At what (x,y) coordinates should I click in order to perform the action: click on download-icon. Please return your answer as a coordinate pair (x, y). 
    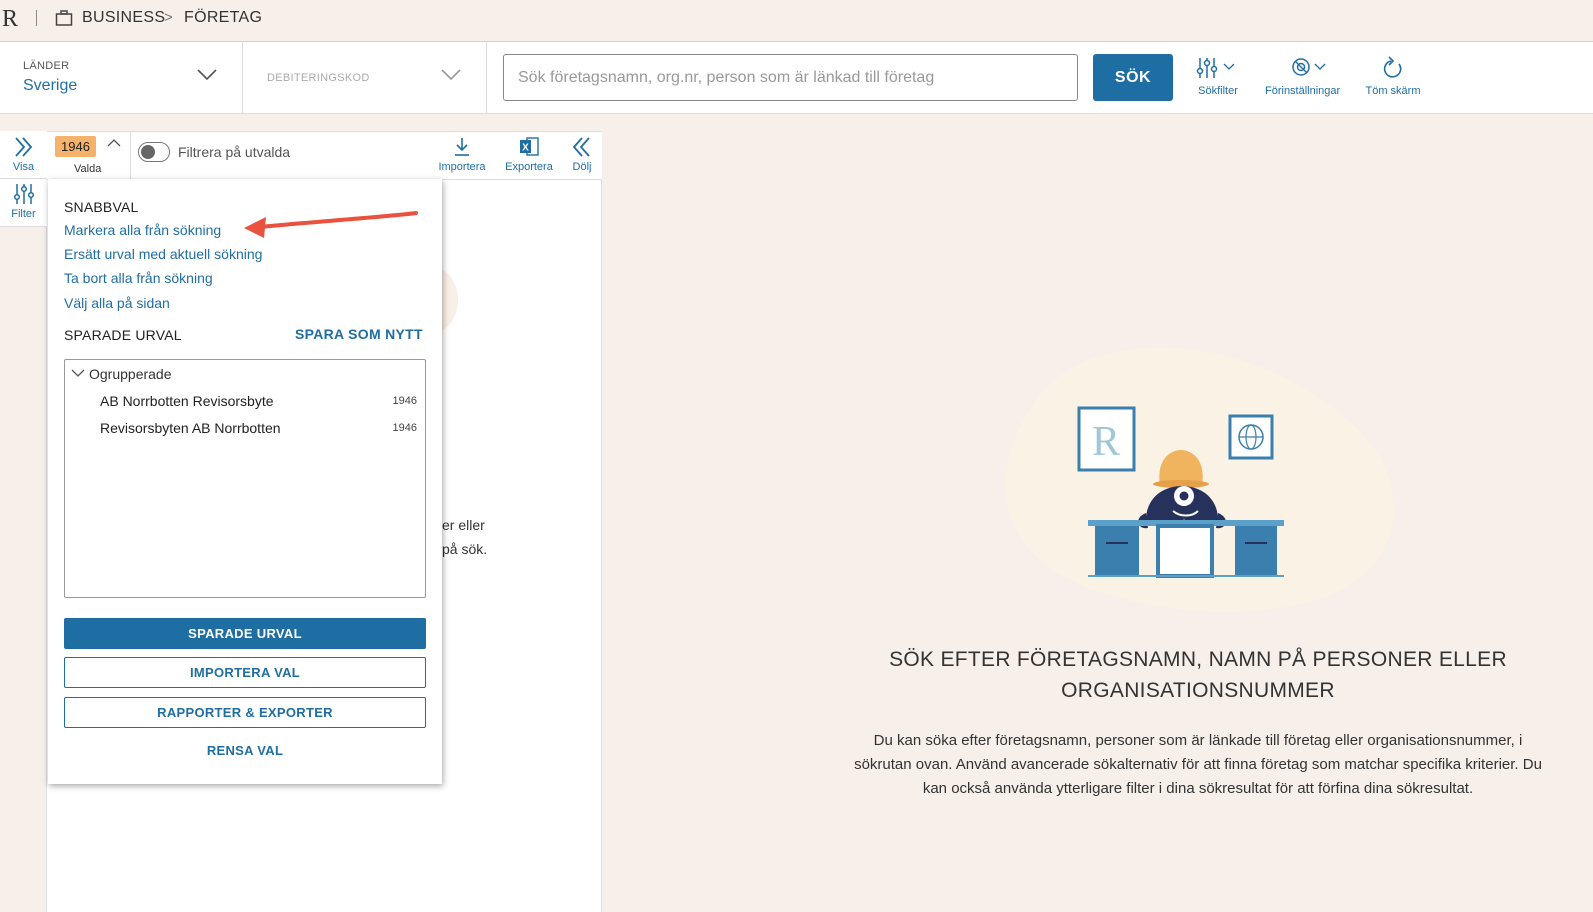
    Looking at the image, I should click on (462, 147).